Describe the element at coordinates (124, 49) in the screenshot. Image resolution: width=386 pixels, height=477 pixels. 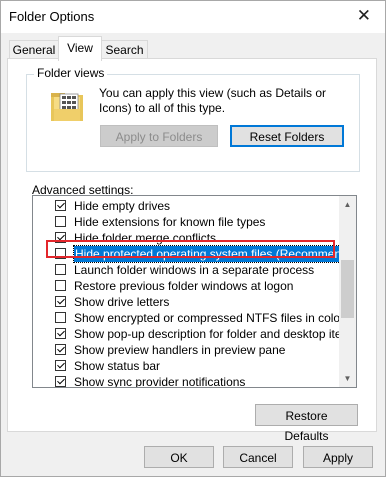
I see `tab-search: Search` at that location.